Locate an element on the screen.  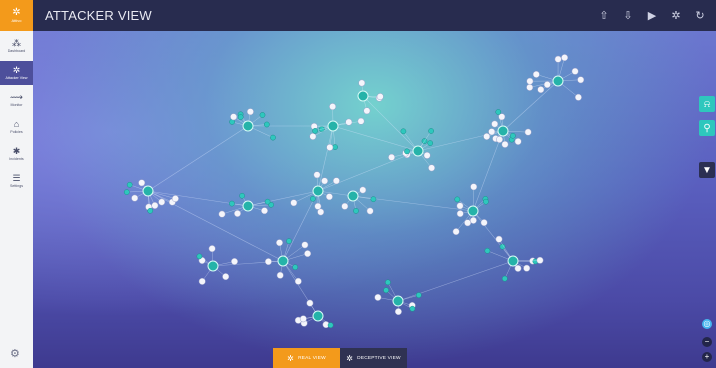
view-toggle: ✲ REAL VIEW ✲ DECEPTIVE VIEW is located at coordinates (340, 358).